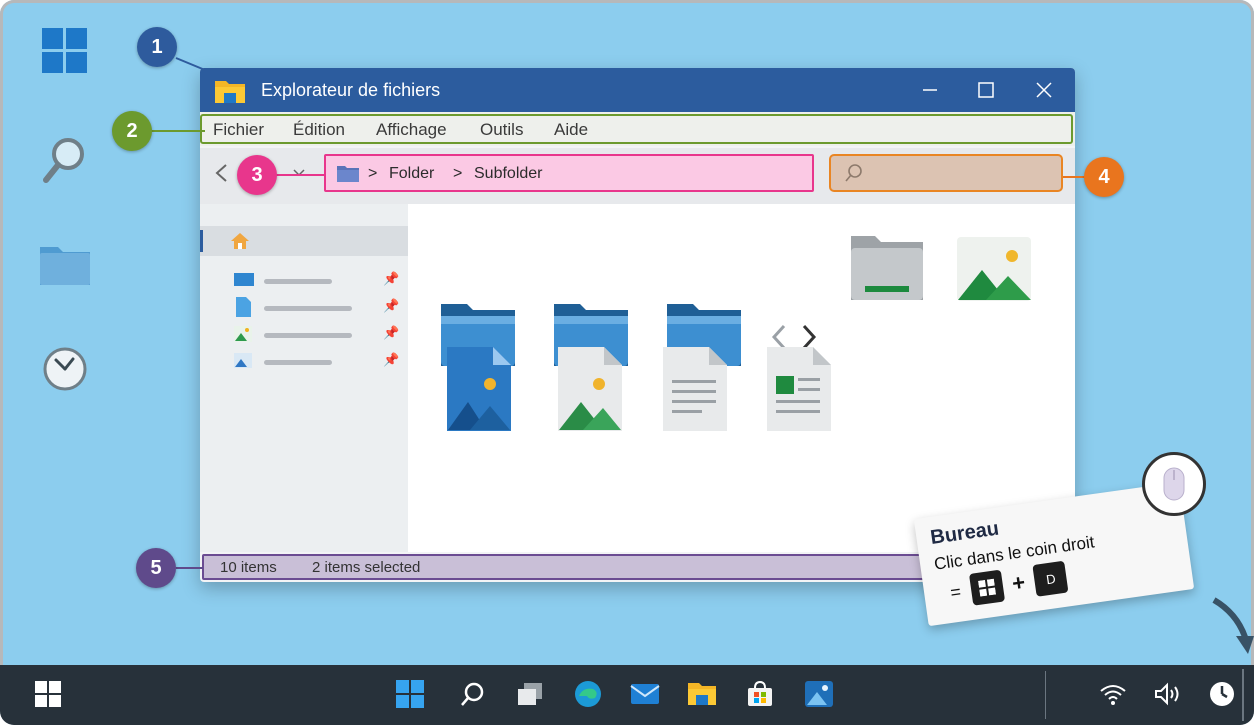 This screenshot has height=725, width=1254. I want to click on task-view-icon, so click(530, 694).